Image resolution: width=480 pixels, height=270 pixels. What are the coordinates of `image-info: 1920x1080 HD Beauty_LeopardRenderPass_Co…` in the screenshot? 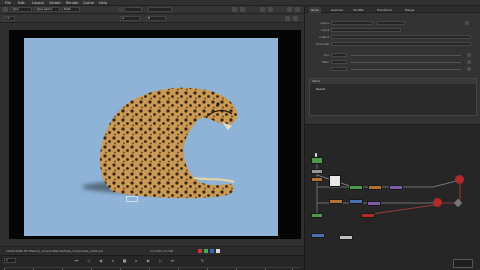 It's located at (55, 250).